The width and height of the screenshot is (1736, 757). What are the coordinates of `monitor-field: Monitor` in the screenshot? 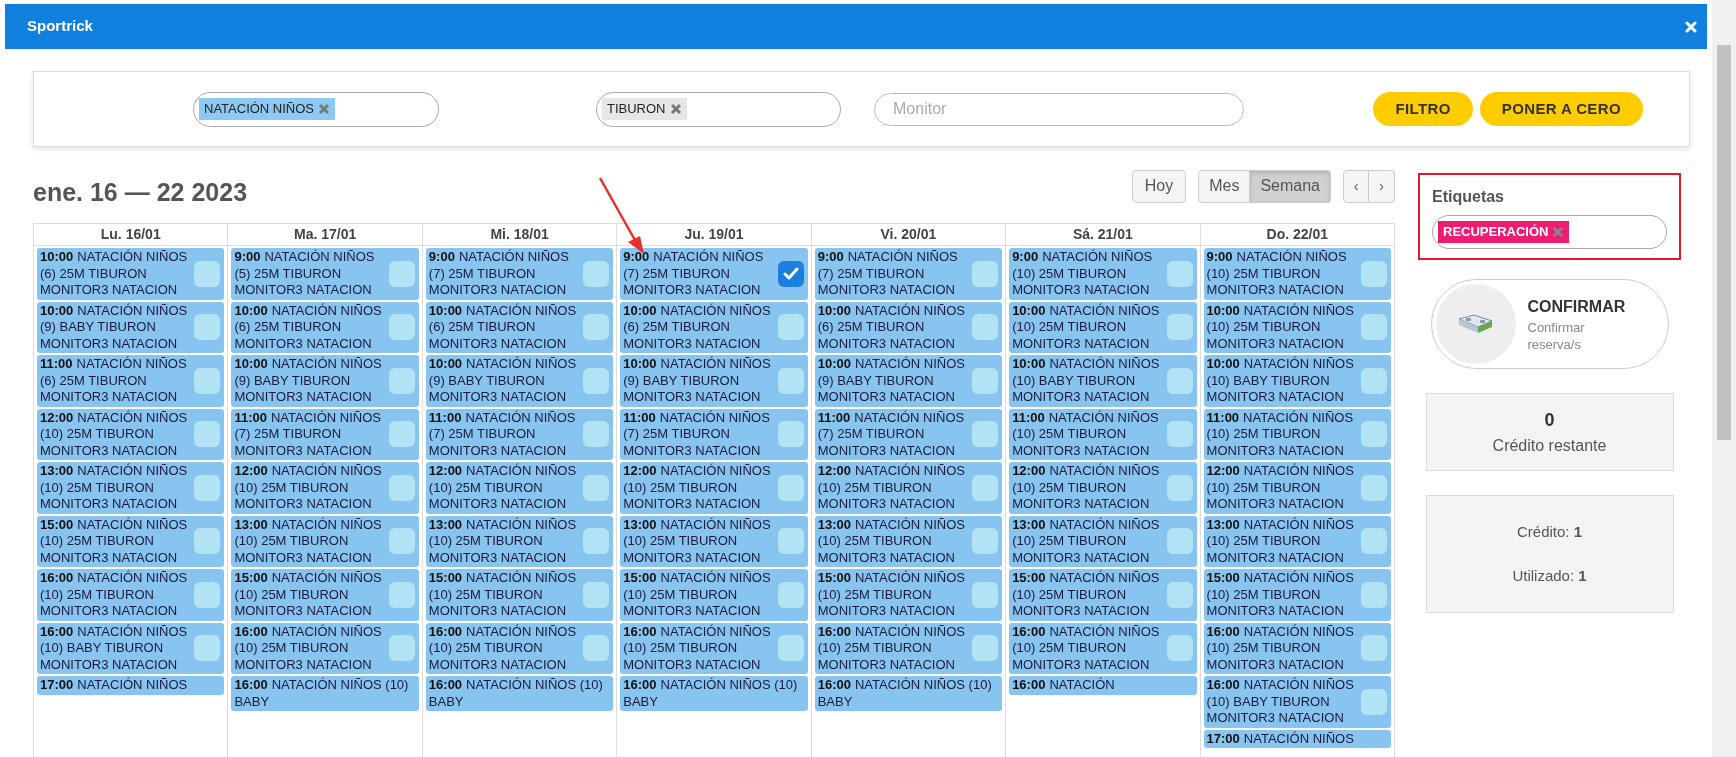 It's located at (1059, 109).